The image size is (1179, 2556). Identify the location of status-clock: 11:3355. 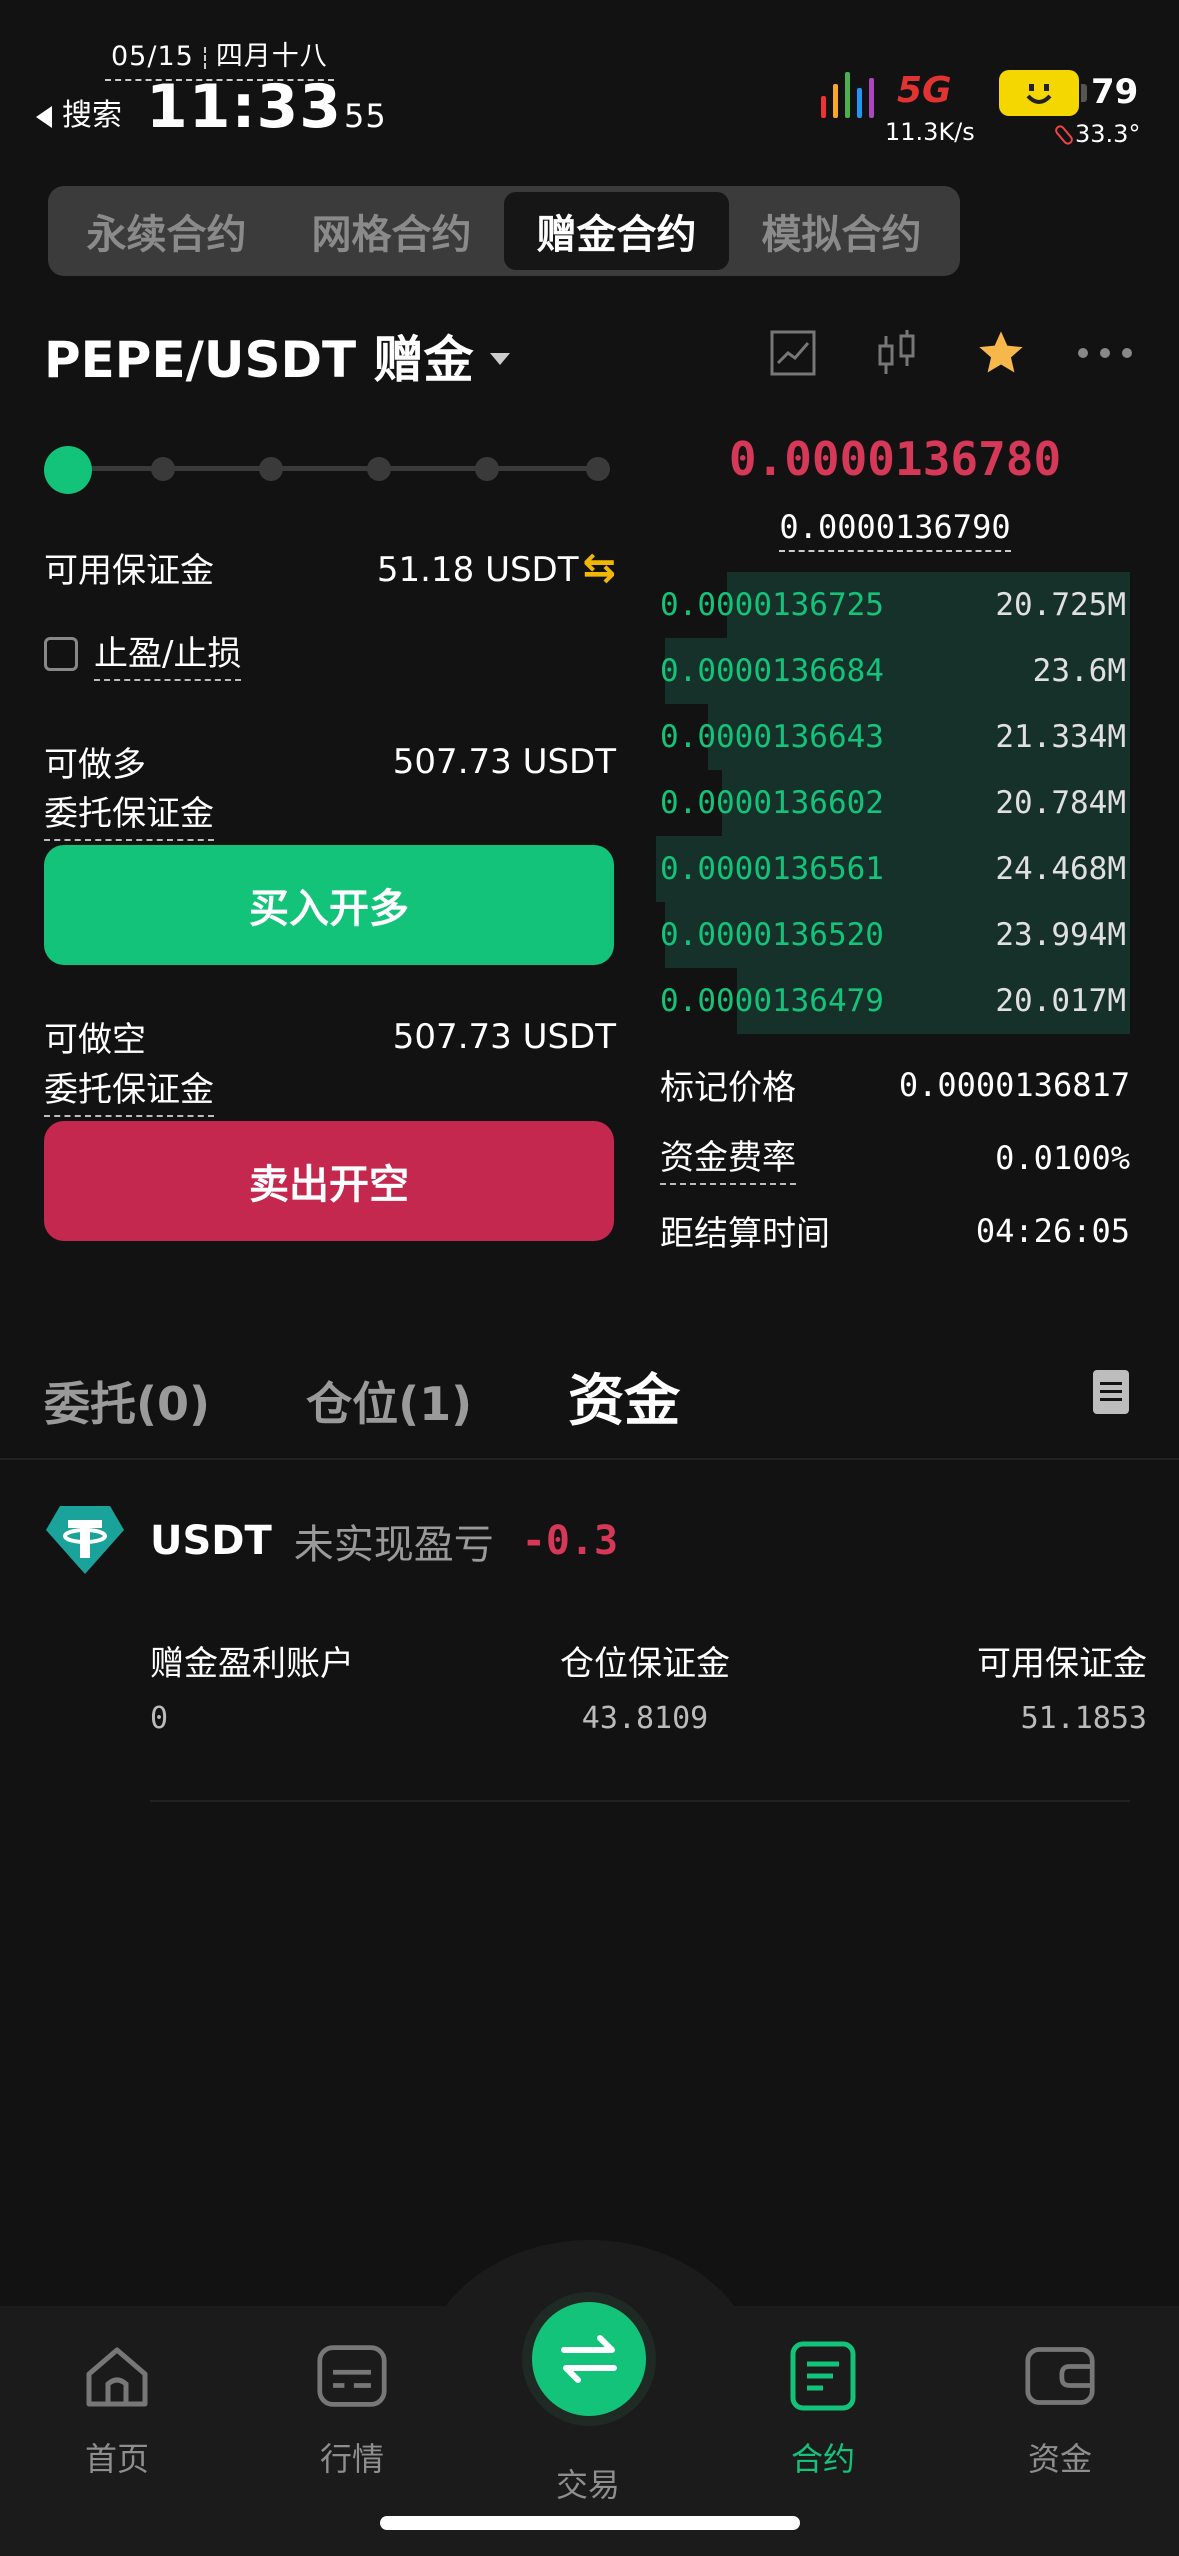
(266, 107).